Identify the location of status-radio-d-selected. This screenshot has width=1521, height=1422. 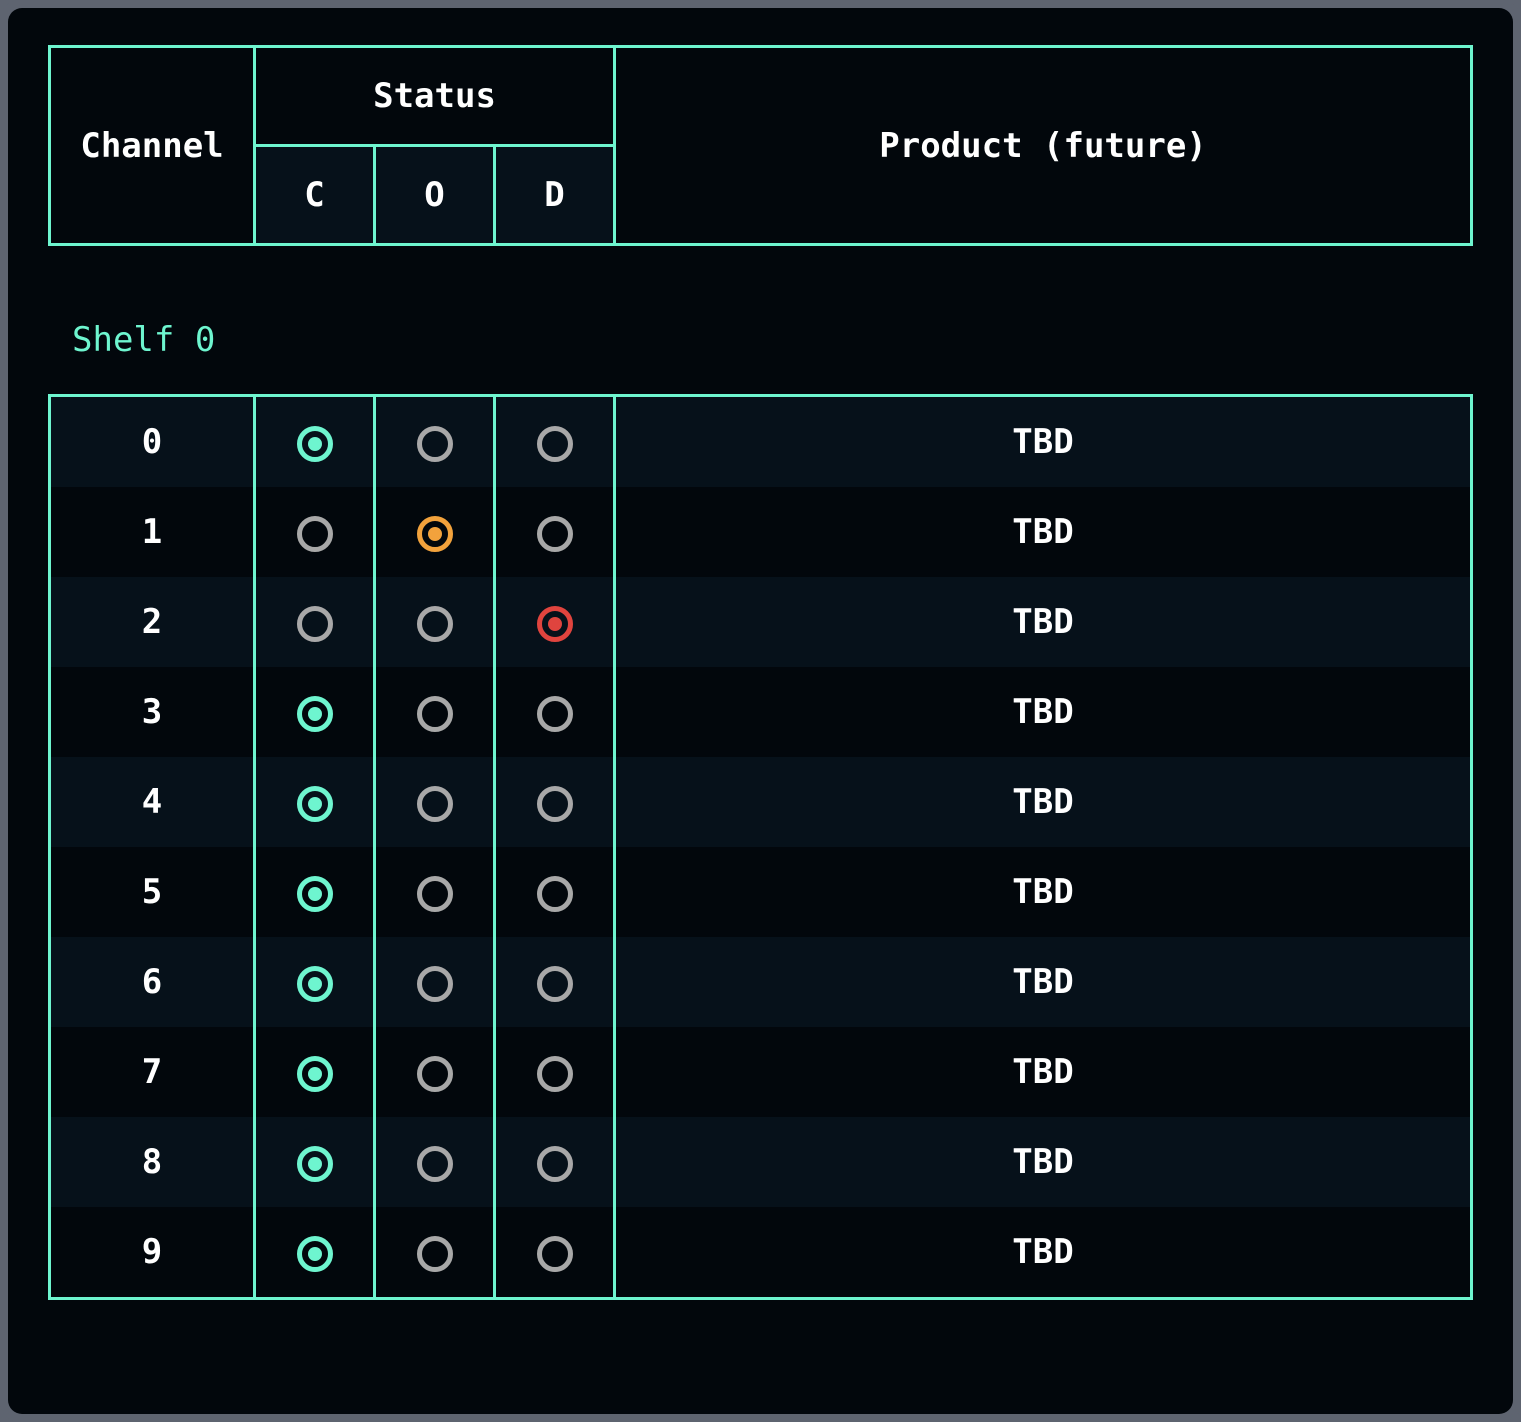
(554, 623).